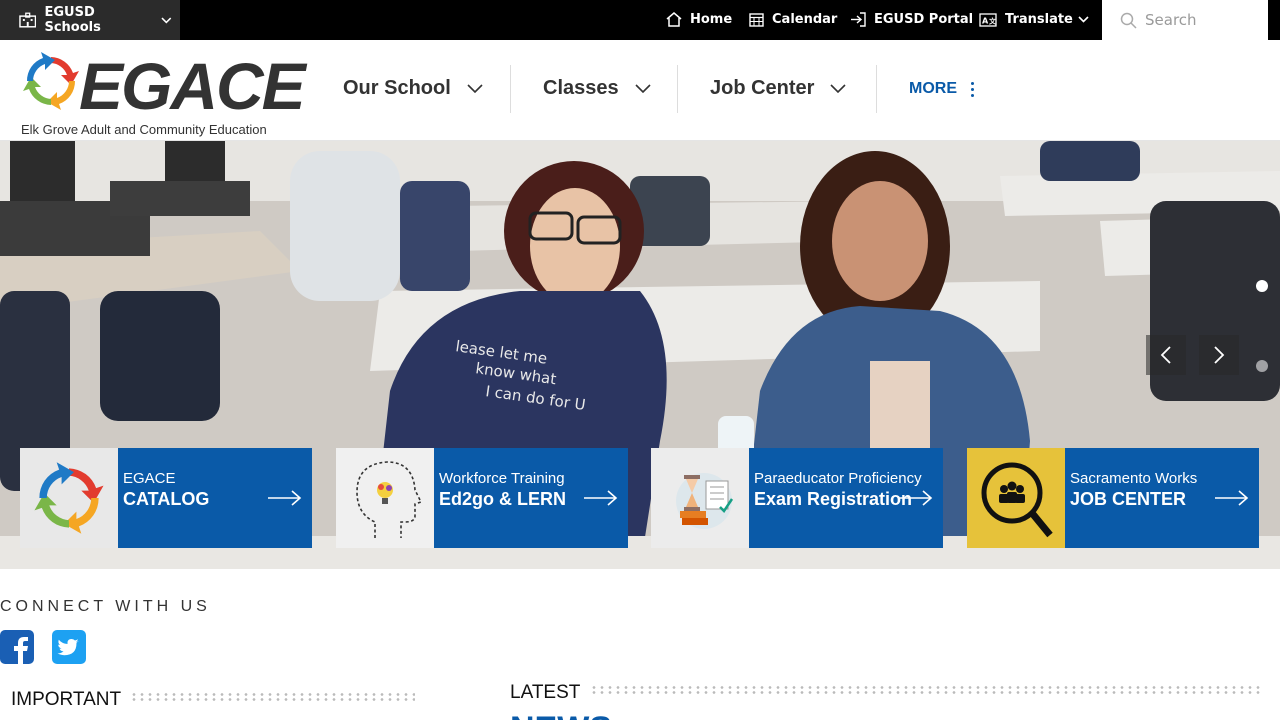  What do you see at coordinates (933, 88) in the screenshot?
I see `more-label: MORE` at bounding box center [933, 88].